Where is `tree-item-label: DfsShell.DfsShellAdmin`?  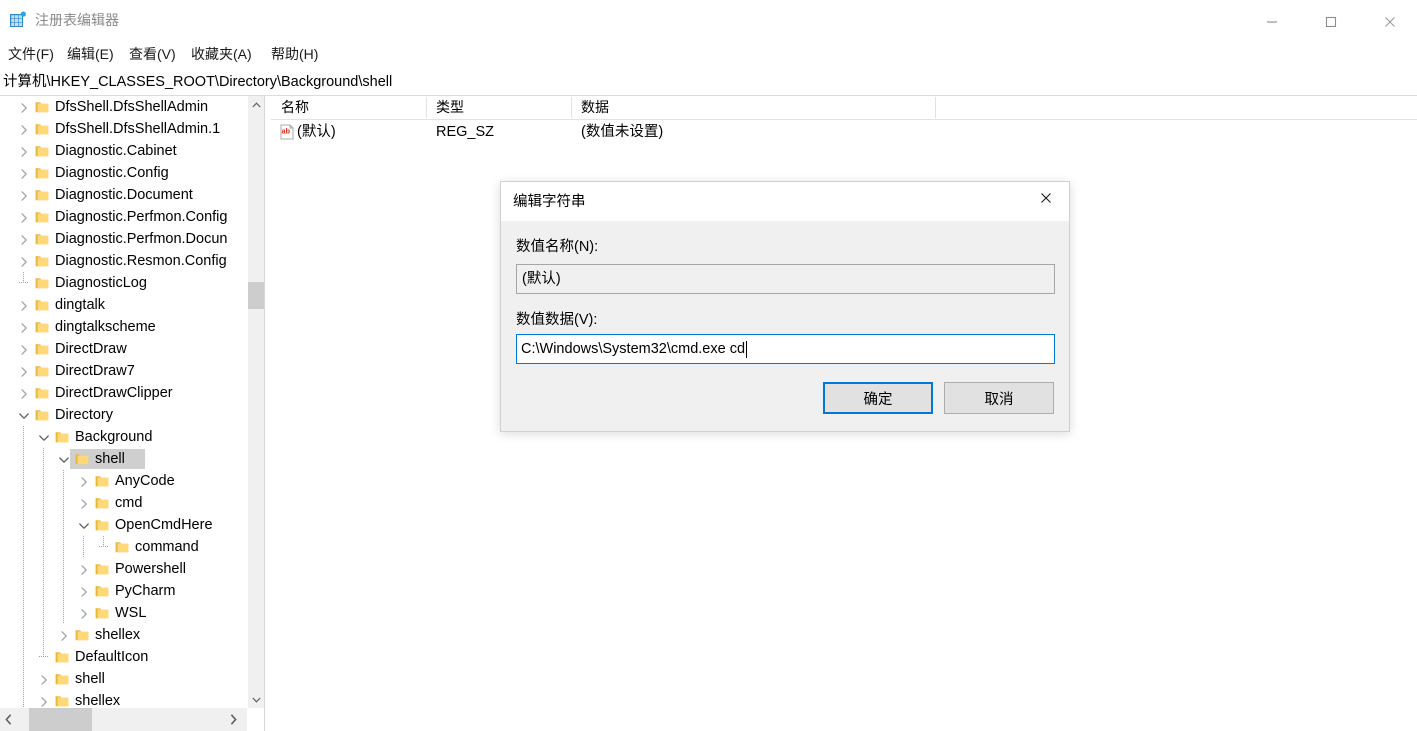
tree-item-label: DfsShell.DfsShellAdmin is located at coordinates (132, 107).